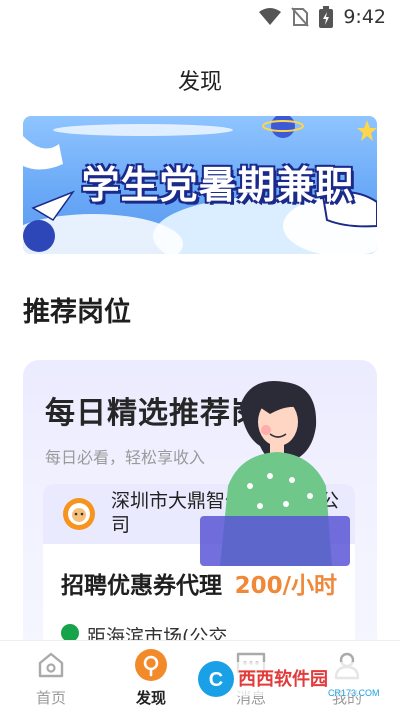  I want to click on watermark-url: CR173.COM, so click(354, 693).